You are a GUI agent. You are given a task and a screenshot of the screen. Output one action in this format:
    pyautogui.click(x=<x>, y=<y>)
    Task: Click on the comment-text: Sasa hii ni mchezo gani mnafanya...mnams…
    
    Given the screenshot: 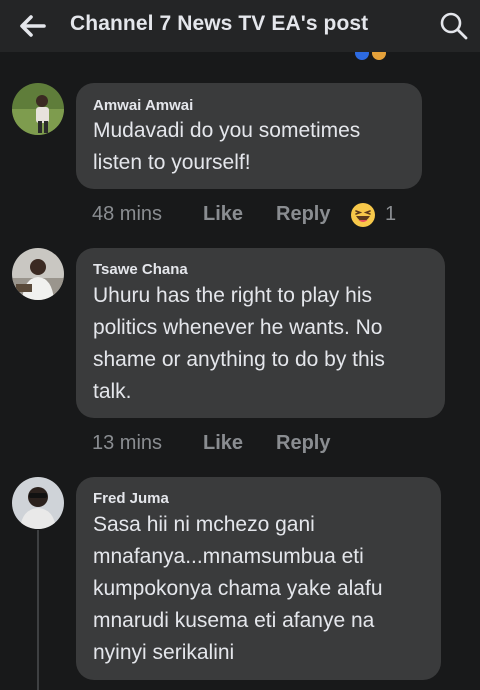 What is the action you would take?
    pyautogui.click(x=238, y=589)
    